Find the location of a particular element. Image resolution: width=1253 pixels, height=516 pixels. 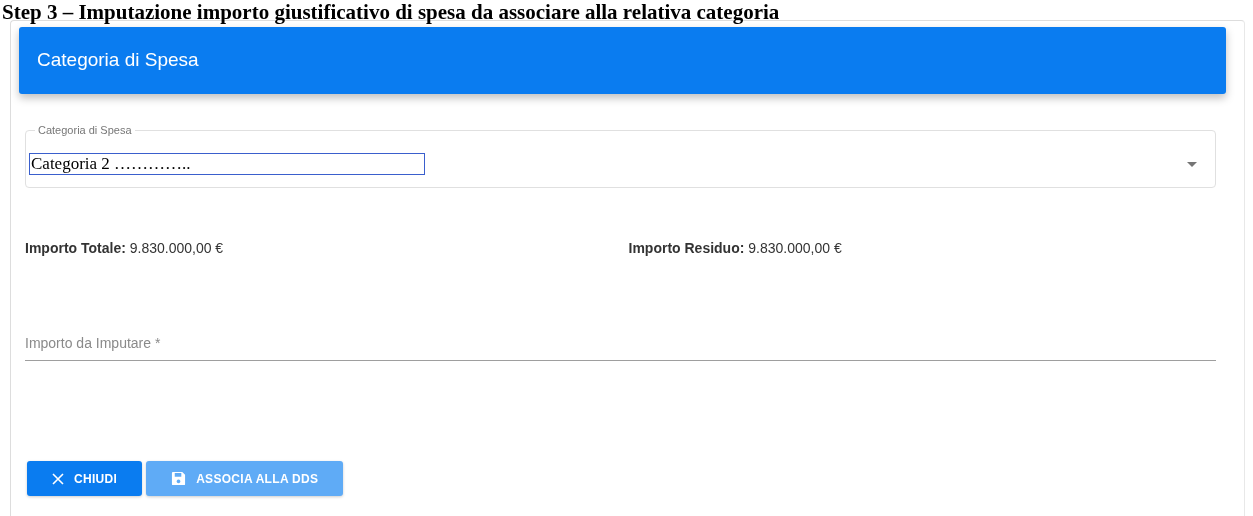

page-heading: Step 3 – Imputazione importo giustificativo di spesa da associare alla relativa categoria is located at coordinates (390, 12).